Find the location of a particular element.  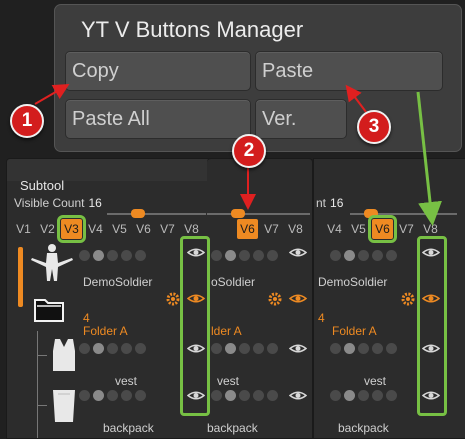

green-arrow is located at coordinates (429, 158).